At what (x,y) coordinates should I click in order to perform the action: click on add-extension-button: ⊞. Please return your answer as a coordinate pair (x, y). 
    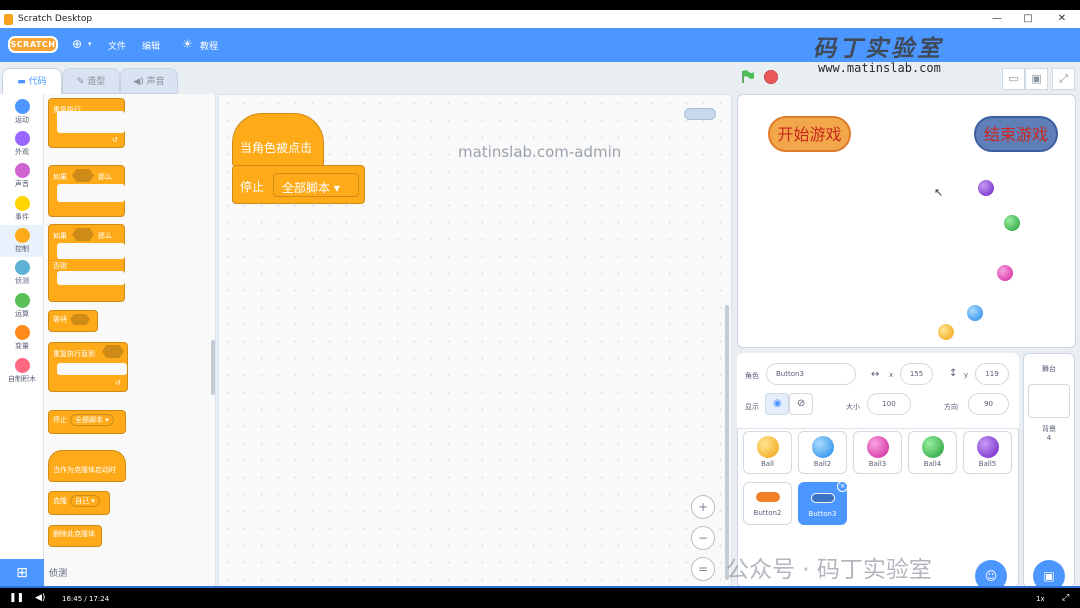
    Looking at the image, I should click on (22, 573).